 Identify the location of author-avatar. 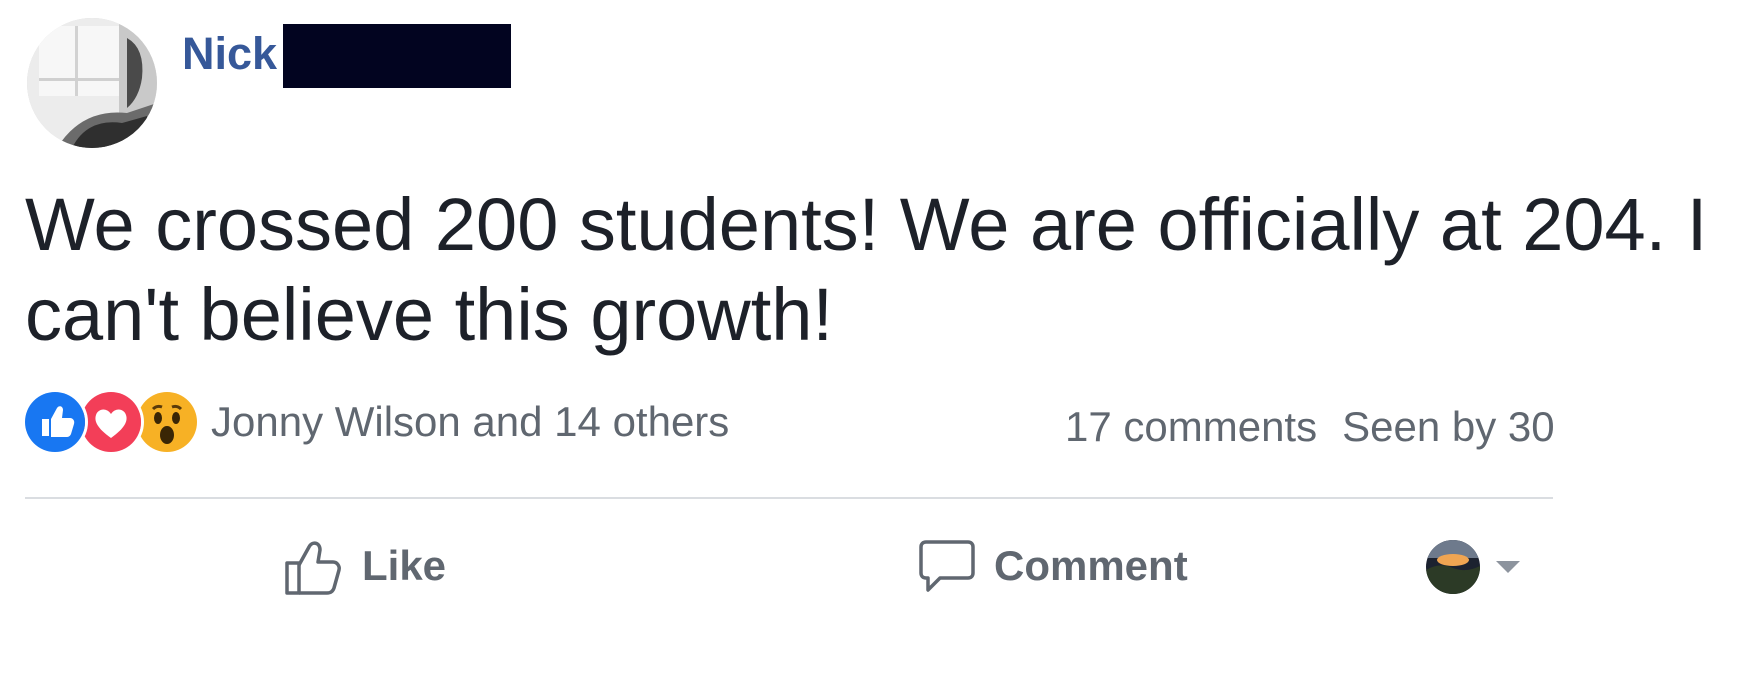
(92, 83).